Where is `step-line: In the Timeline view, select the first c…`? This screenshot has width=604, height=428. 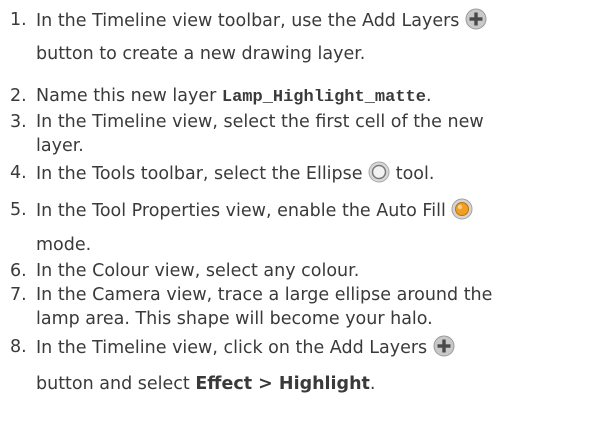 step-line: In the Timeline view, select the first c… is located at coordinates (260, 122).